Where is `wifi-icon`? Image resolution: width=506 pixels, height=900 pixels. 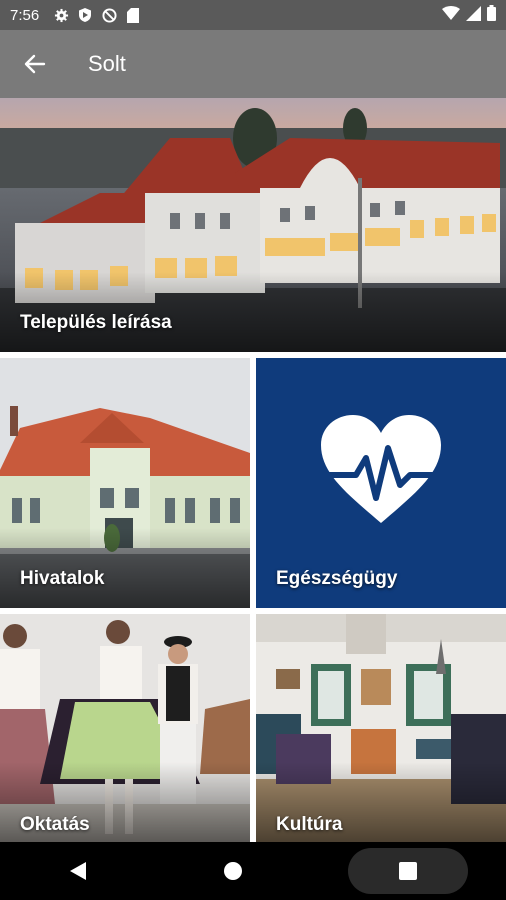
wifi-icon is located at coordinates (451, 15).